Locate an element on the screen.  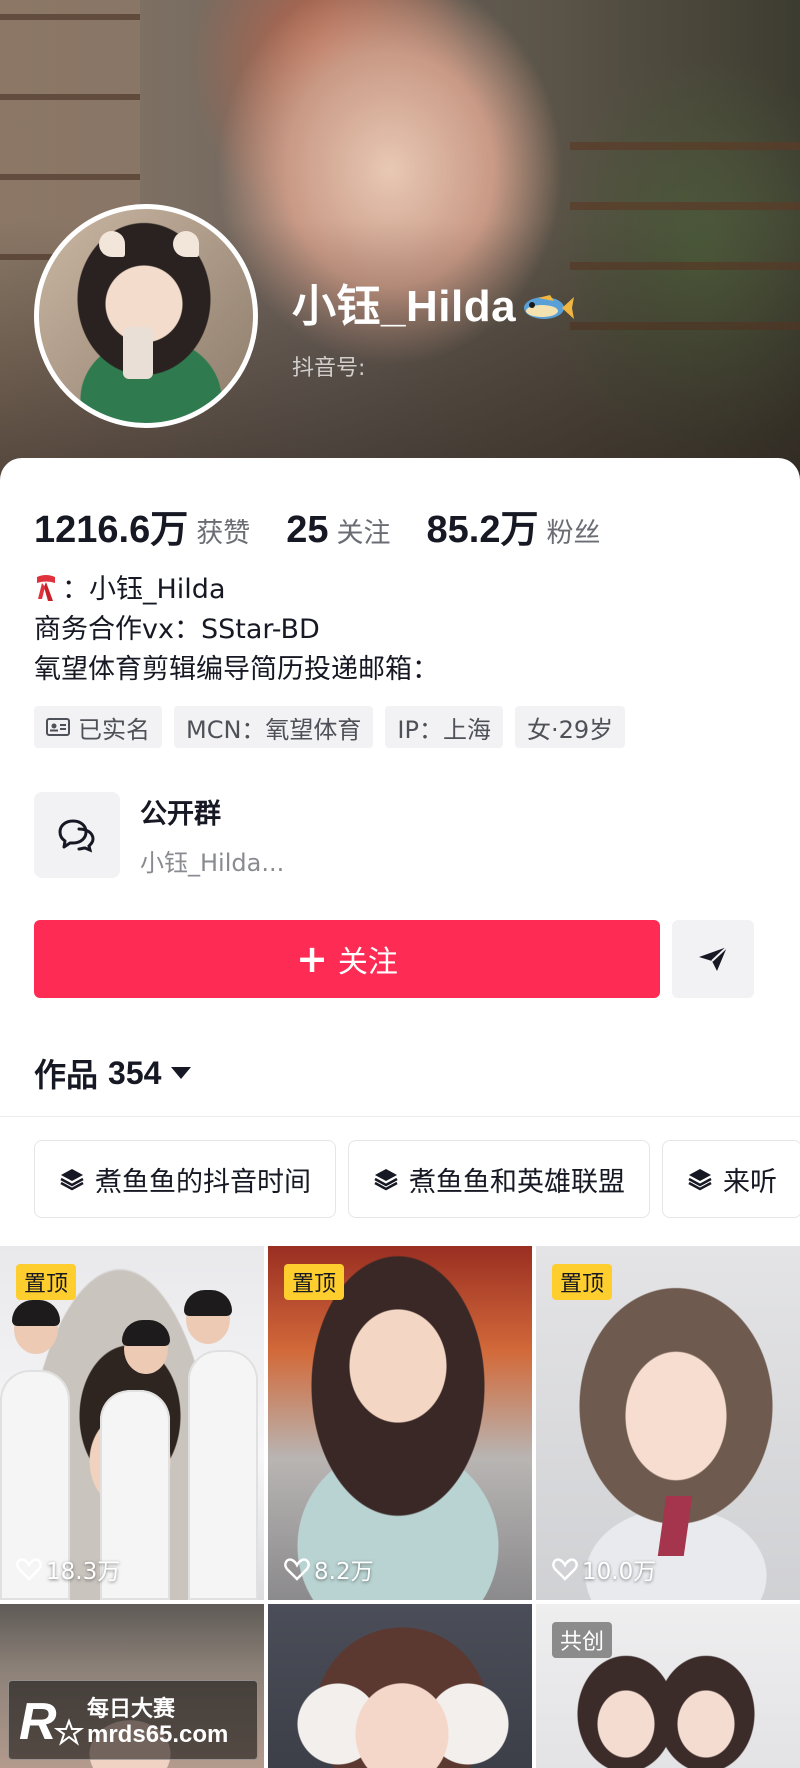
tag-gender-age: 女·29岁 is located at coordinates (570, 727).